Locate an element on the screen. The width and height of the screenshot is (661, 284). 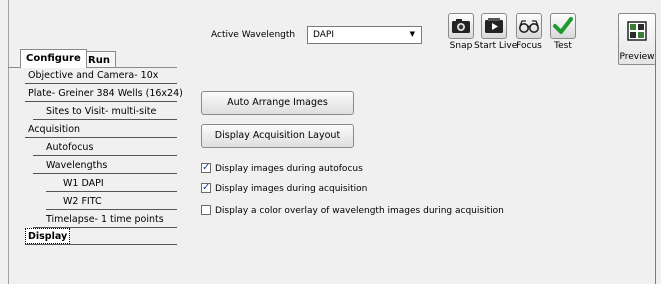
test-label: Test is located at coordinates (563, 46).